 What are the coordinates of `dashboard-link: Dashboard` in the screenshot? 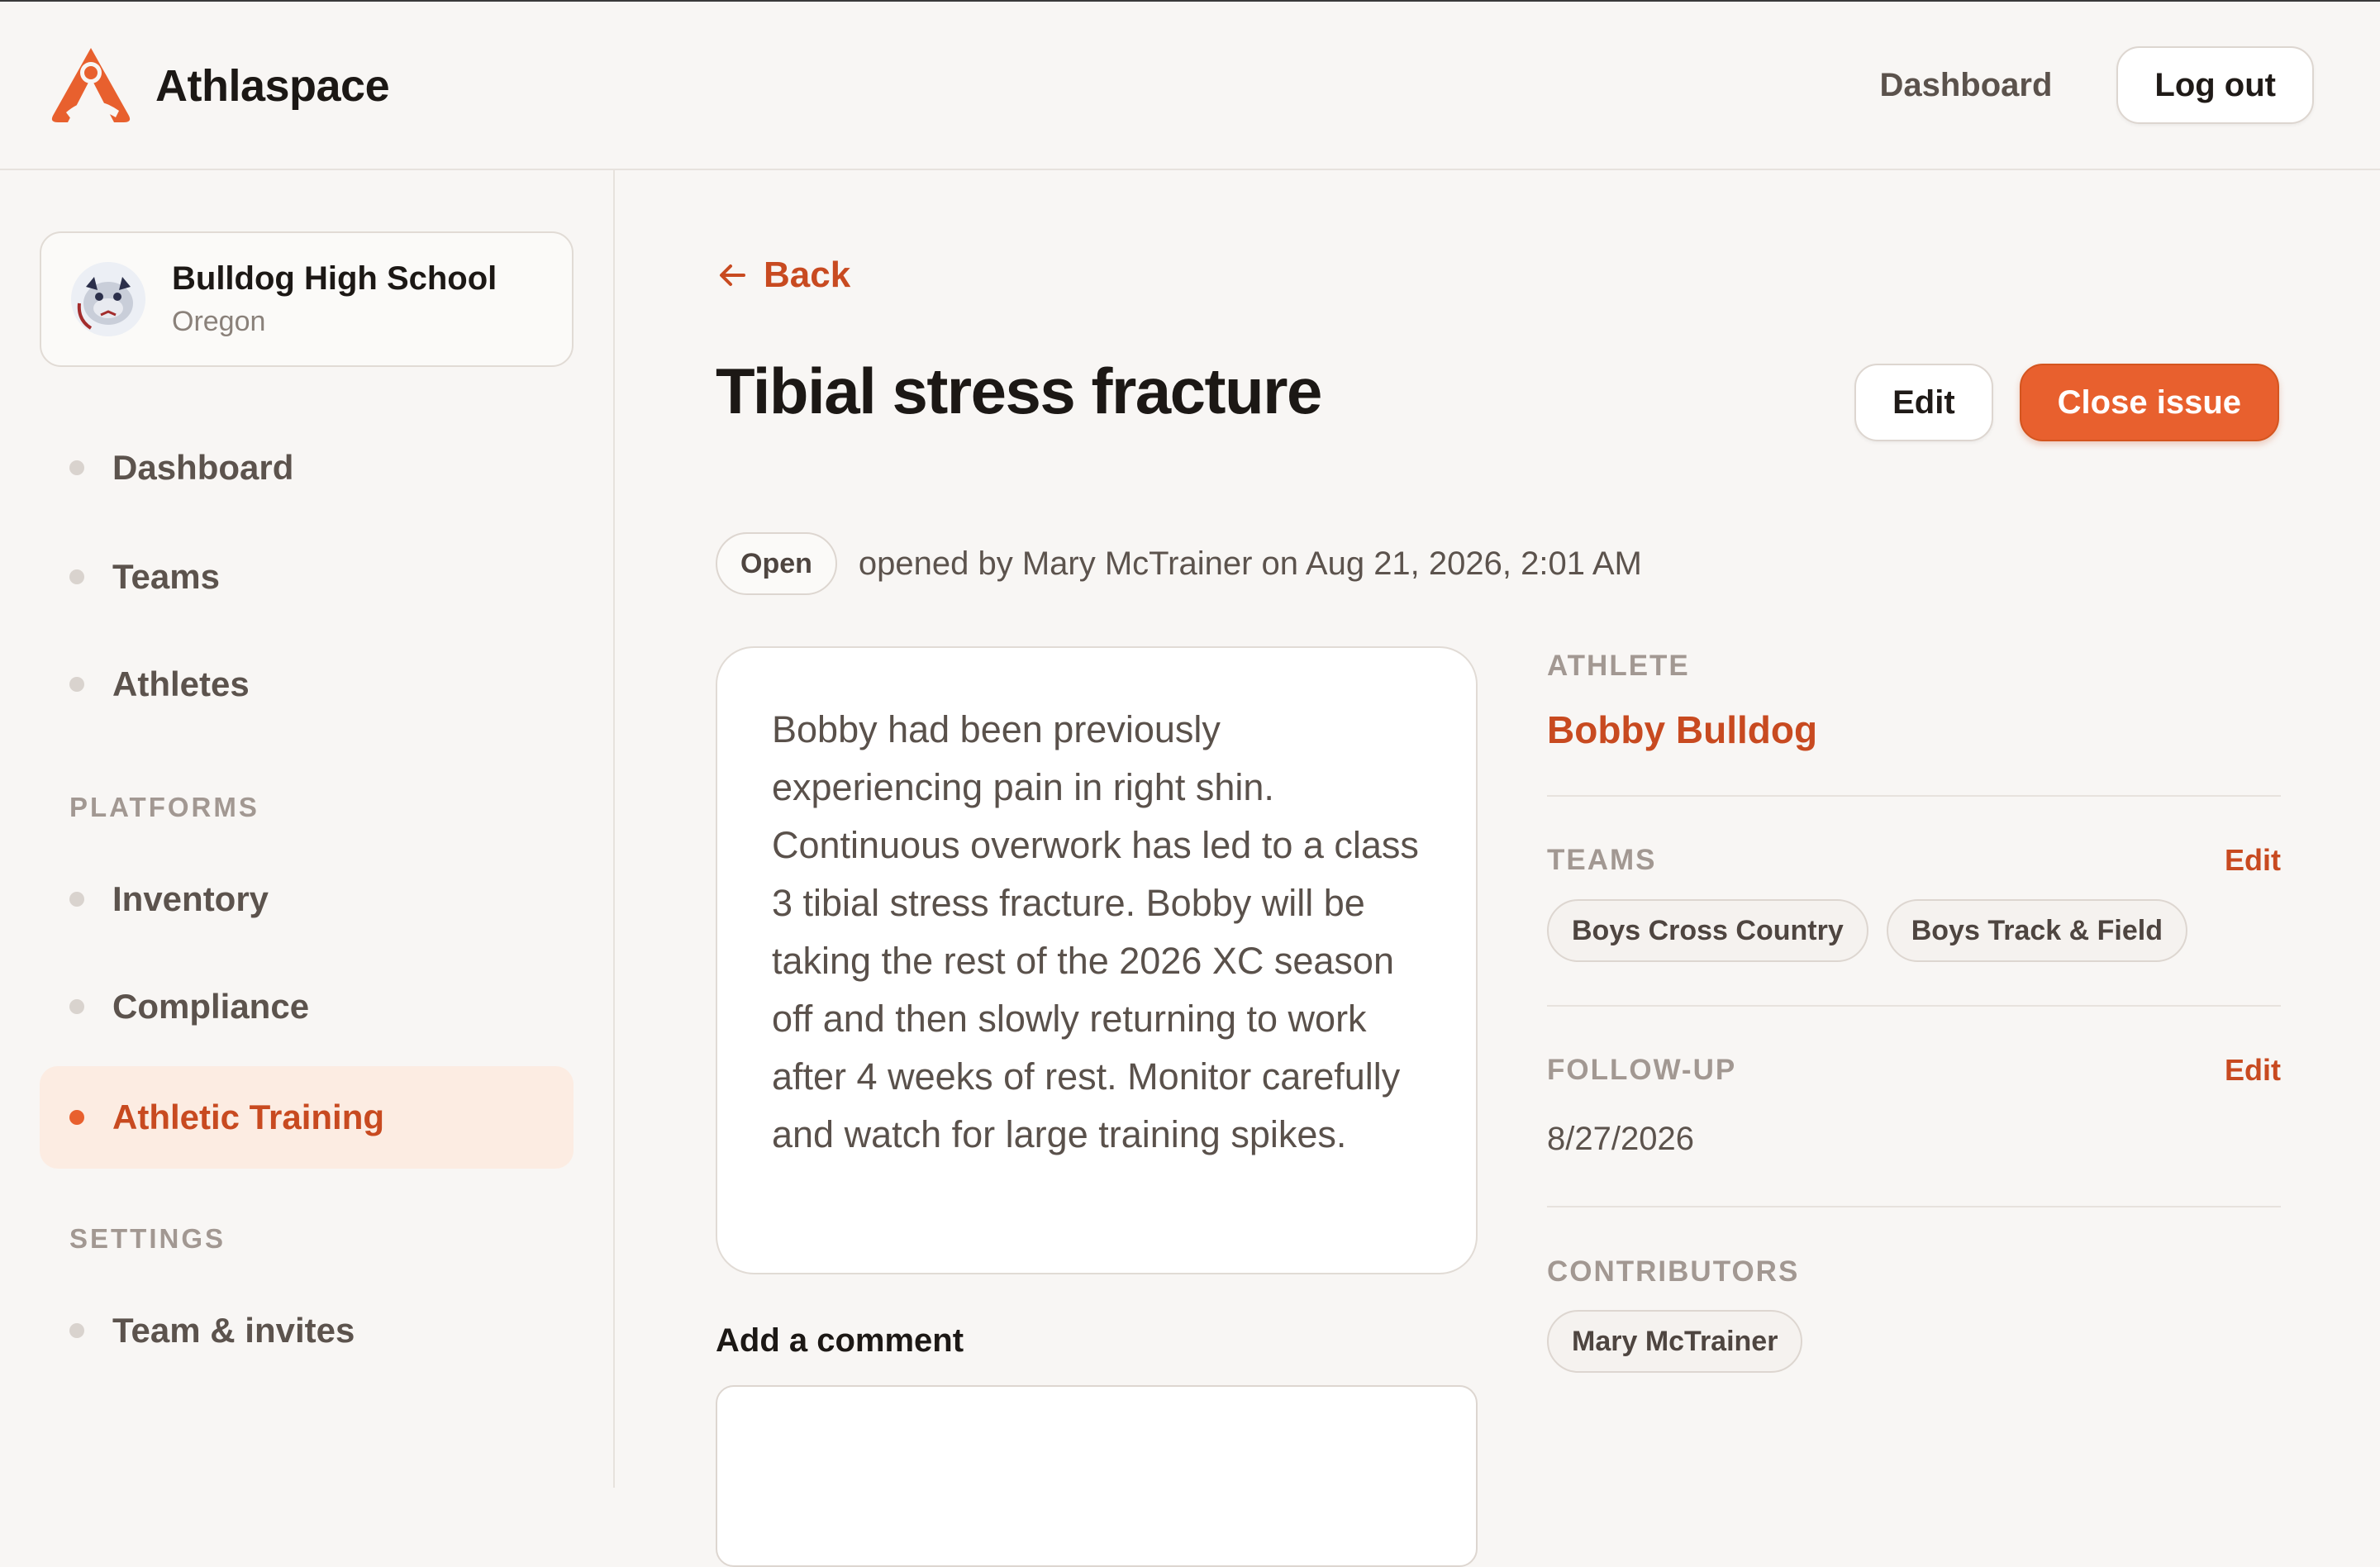 It's located at (1965, 85).